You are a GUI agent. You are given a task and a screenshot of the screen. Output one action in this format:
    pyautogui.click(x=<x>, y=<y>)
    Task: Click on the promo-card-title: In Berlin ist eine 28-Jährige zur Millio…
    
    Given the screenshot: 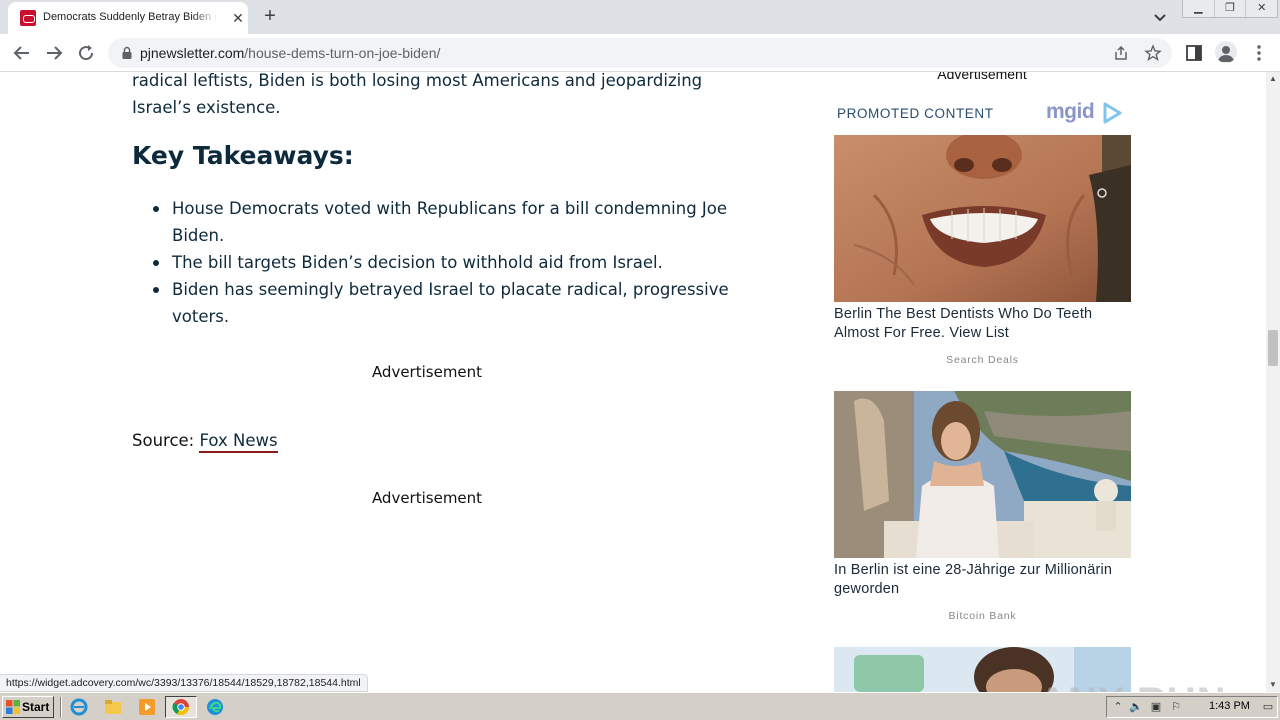 What is the action you would take?
    pyautogui.click(x=984, y=580)
    